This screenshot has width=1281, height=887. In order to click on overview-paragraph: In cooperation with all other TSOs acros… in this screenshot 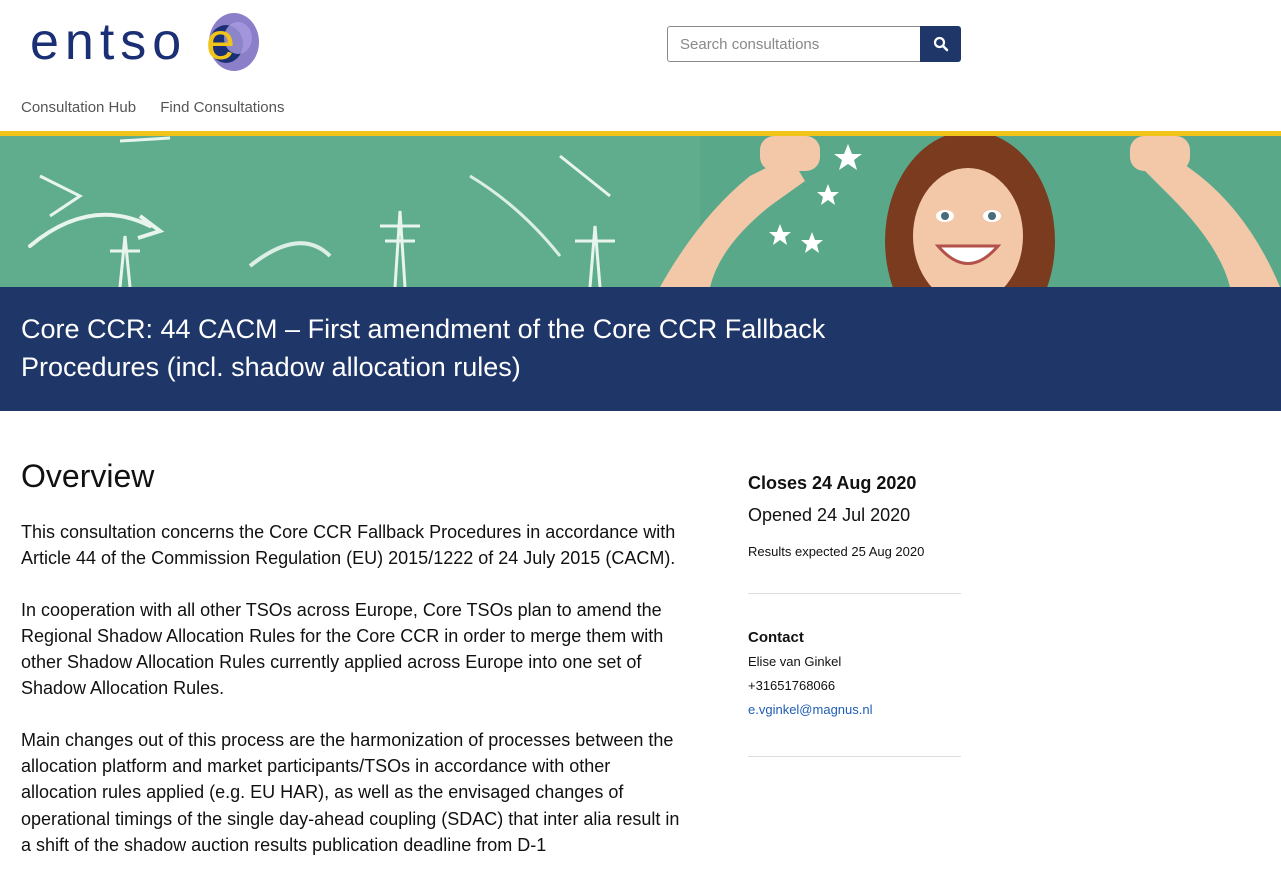, I will do `click(342, 649)`.